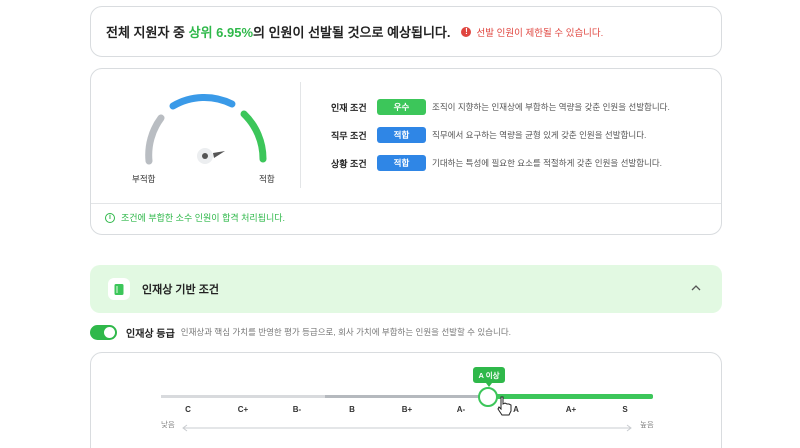 Image resolution: width=800 pixels, height=448 pixels. Describe the element at coordinates (243, 409) in the screenshot. I see `grade-tick: C+` at that location.